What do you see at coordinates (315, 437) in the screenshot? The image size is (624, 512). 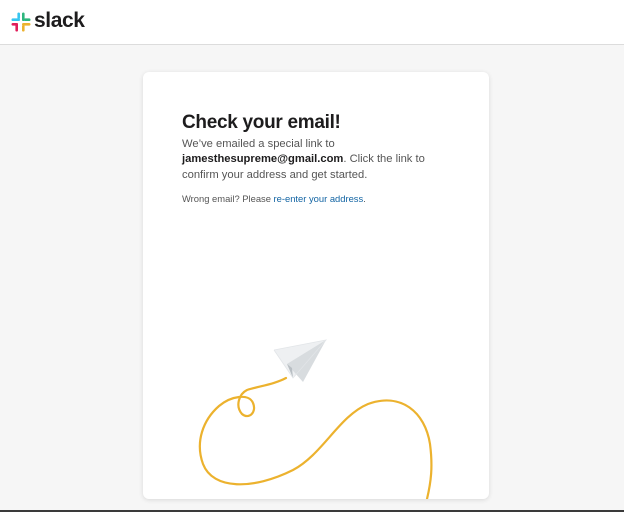 I see `flight-path-line` at bounding box center [315, 437].